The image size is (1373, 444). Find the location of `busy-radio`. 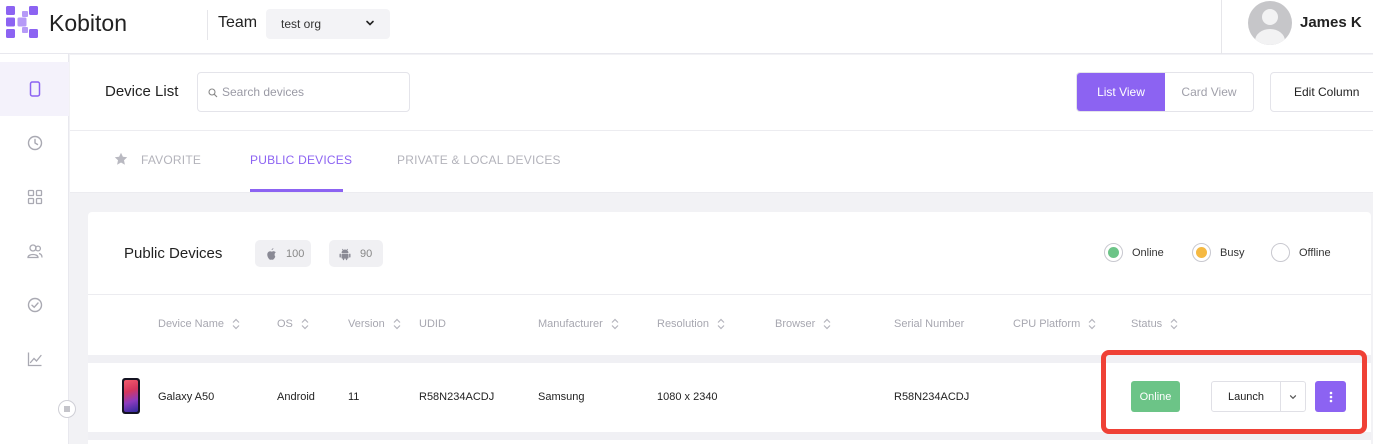

busy-radio is located at coordinates (1201, 252).